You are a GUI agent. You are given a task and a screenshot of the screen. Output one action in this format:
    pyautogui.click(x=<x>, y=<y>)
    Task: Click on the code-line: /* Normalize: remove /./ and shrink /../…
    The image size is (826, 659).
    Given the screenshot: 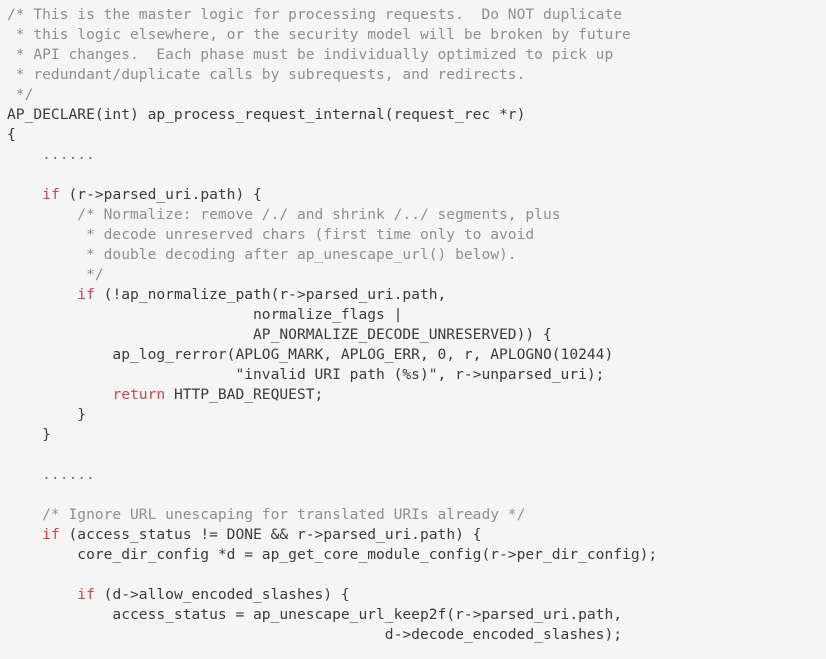 What is the action you would take?
    pyautogui.click(x=416, y=215)
    